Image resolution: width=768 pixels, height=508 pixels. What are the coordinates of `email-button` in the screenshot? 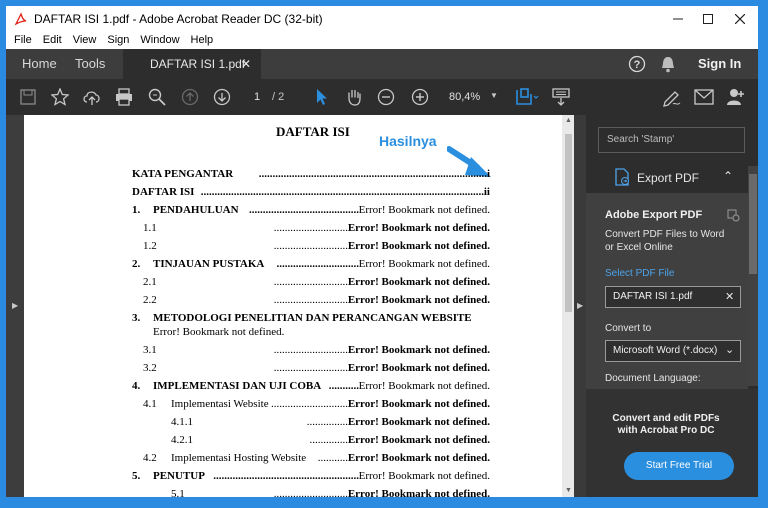 It's located at (704, 97).